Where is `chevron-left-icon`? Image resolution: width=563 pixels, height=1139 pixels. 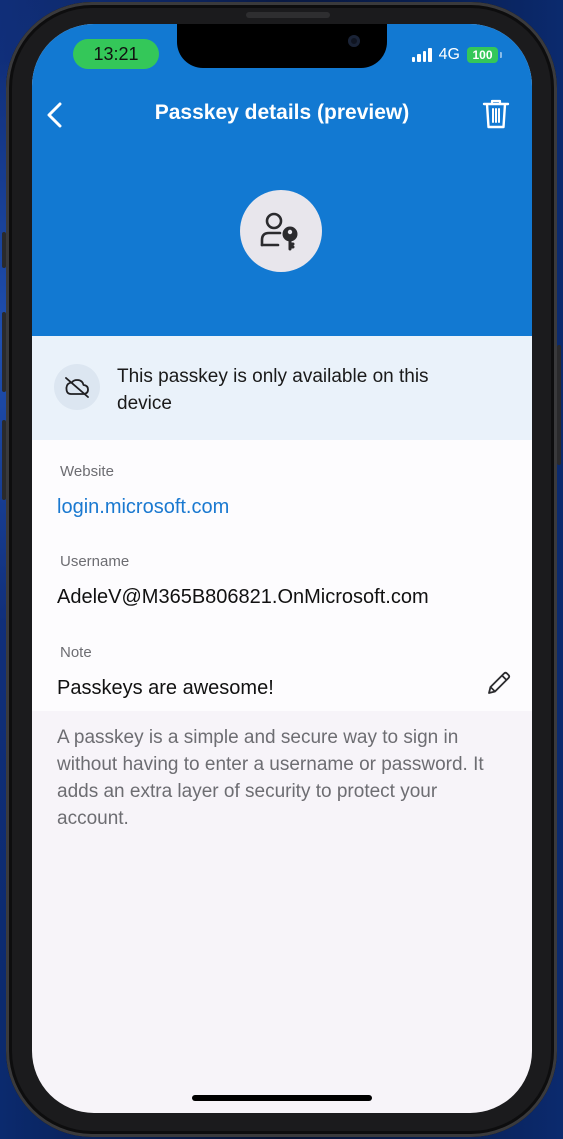
chevron-left-icon is located at coordinates (54, 115).